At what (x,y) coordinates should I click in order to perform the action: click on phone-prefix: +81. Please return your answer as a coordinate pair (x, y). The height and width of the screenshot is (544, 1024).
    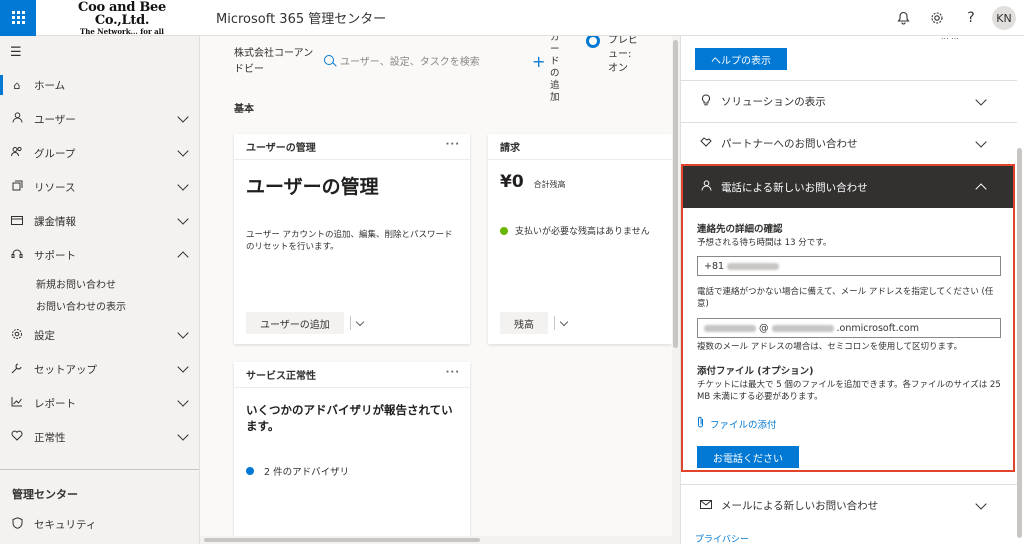
    Looking at the image, I should click on (714, 266).